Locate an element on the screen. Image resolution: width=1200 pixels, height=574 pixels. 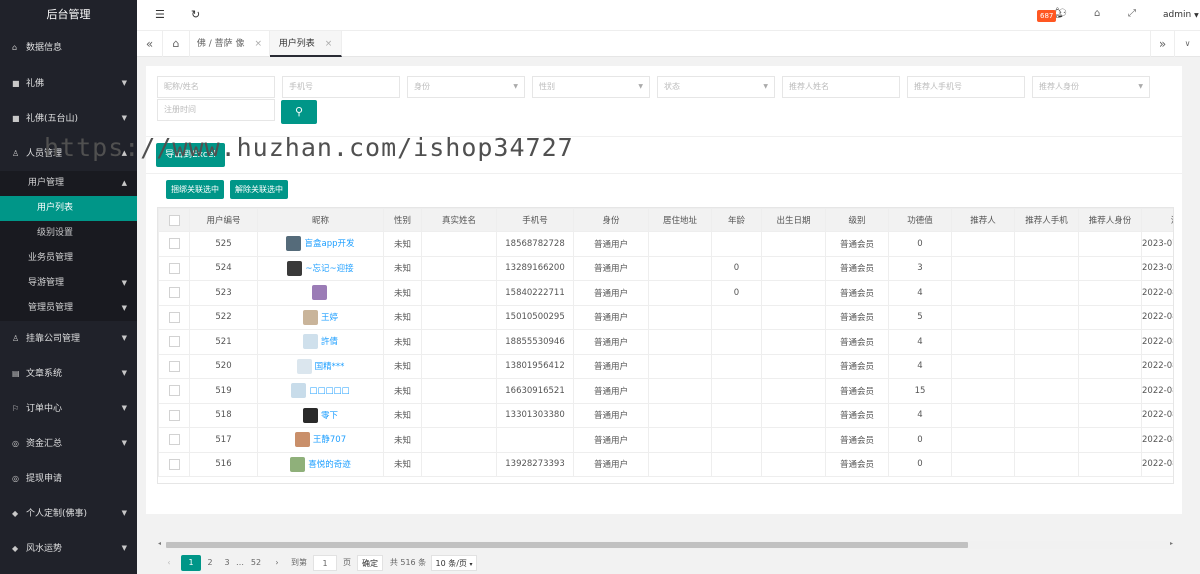
table-row: 524 ~忘记~迎接 未知 13289166200 普通用户 0 普通会员 3 2023-02 is located at coordinates (665, 268).